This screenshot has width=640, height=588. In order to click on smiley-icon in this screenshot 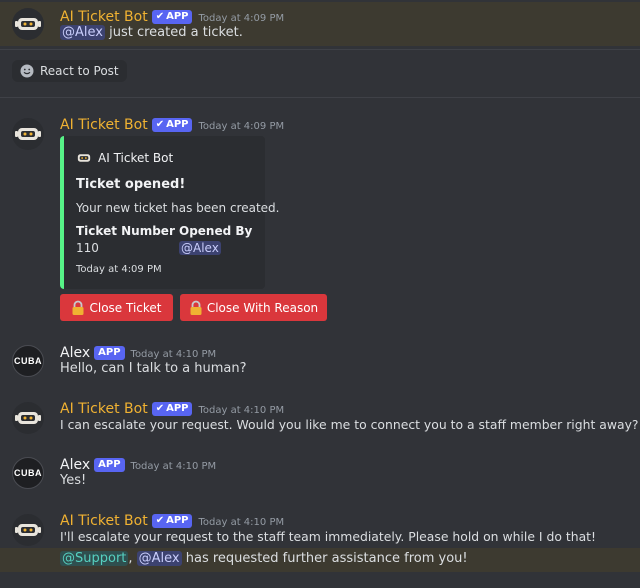, I will do `click(27, 71)`.